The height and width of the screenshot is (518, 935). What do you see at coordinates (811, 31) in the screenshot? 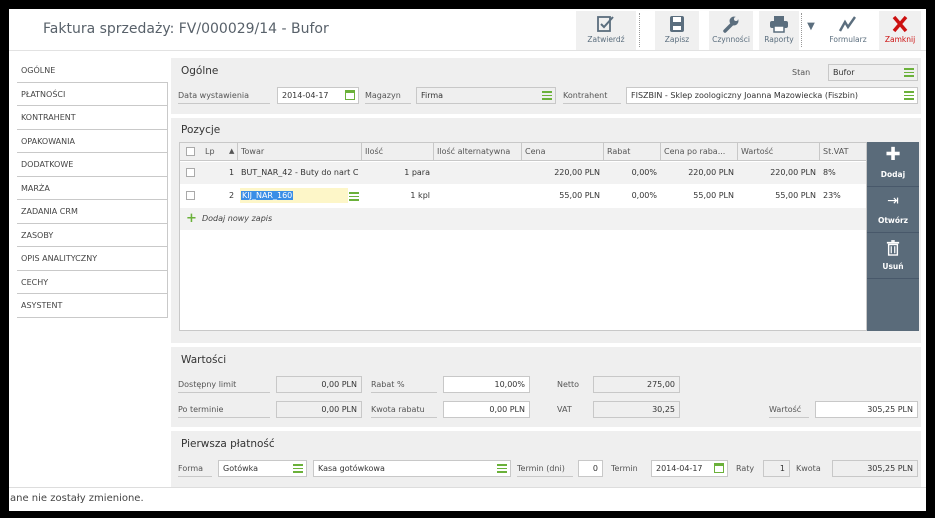
I see `reports-dropdown-chevron-icon: ▼` at bounding box center [811, 31].